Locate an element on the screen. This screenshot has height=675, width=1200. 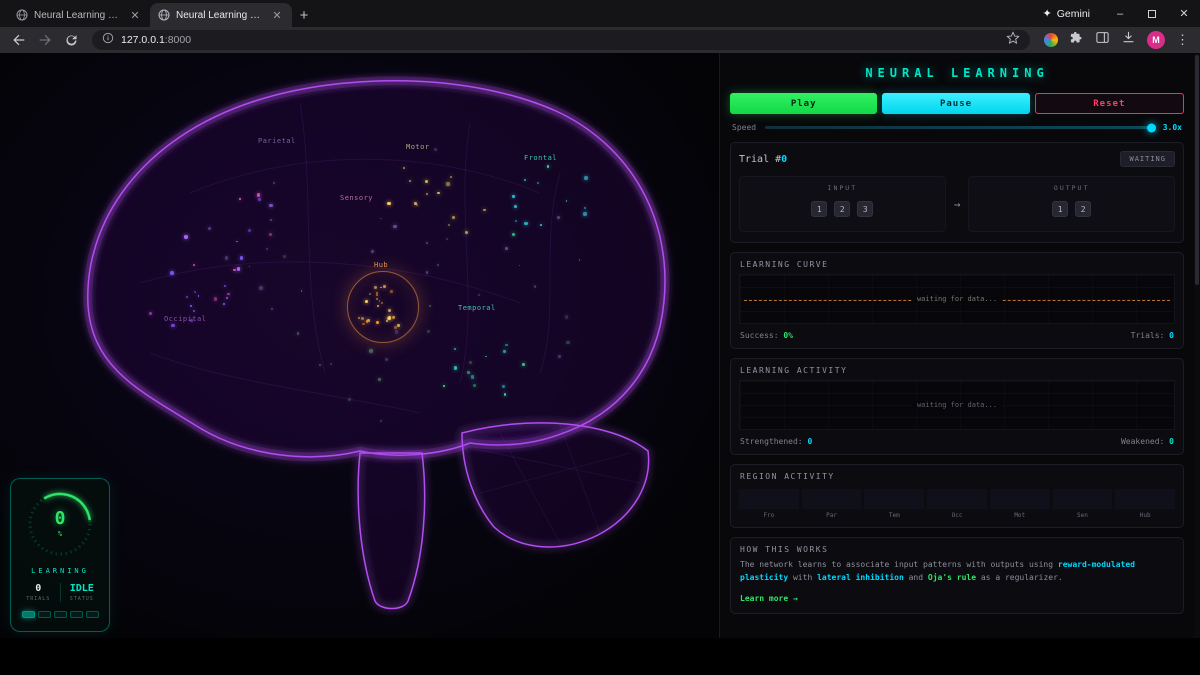
input-node: 3 is located at coordinates (865, 209).